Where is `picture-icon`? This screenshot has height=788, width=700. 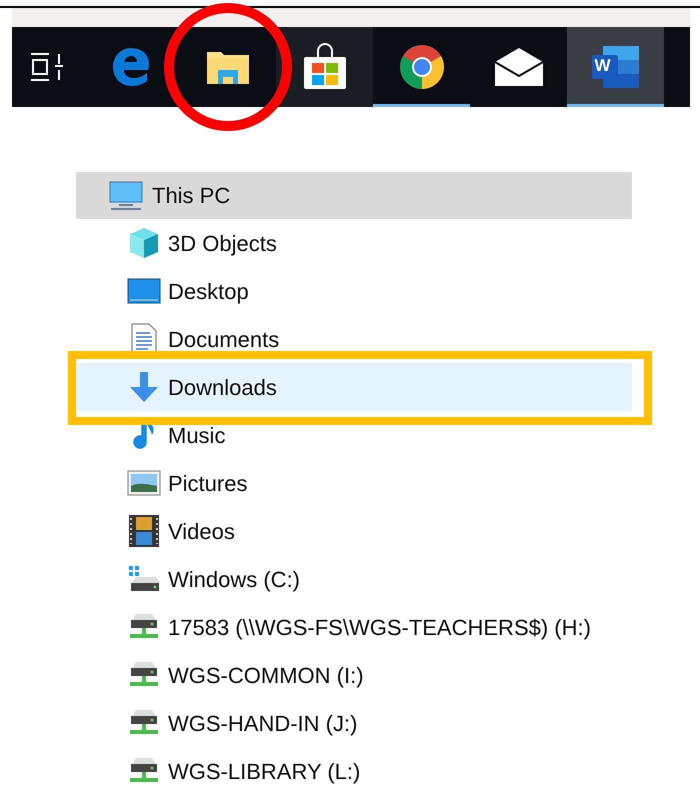
picture-icon is located at coordinates (144, 483).